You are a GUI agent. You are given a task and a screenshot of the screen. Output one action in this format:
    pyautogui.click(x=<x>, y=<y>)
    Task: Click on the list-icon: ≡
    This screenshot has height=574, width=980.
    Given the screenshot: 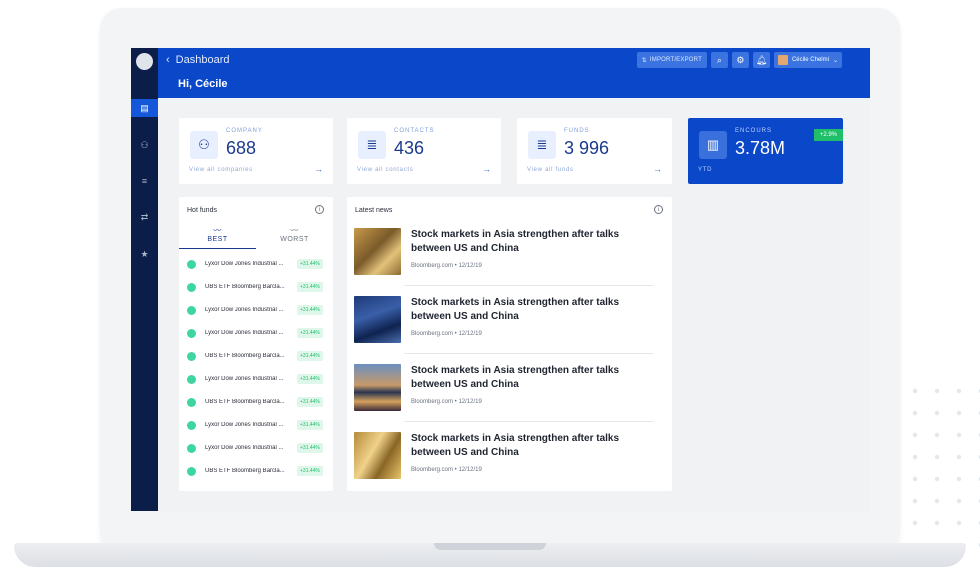 What is the action you would take?
    pyautogui.click(x=144, y=181)
    